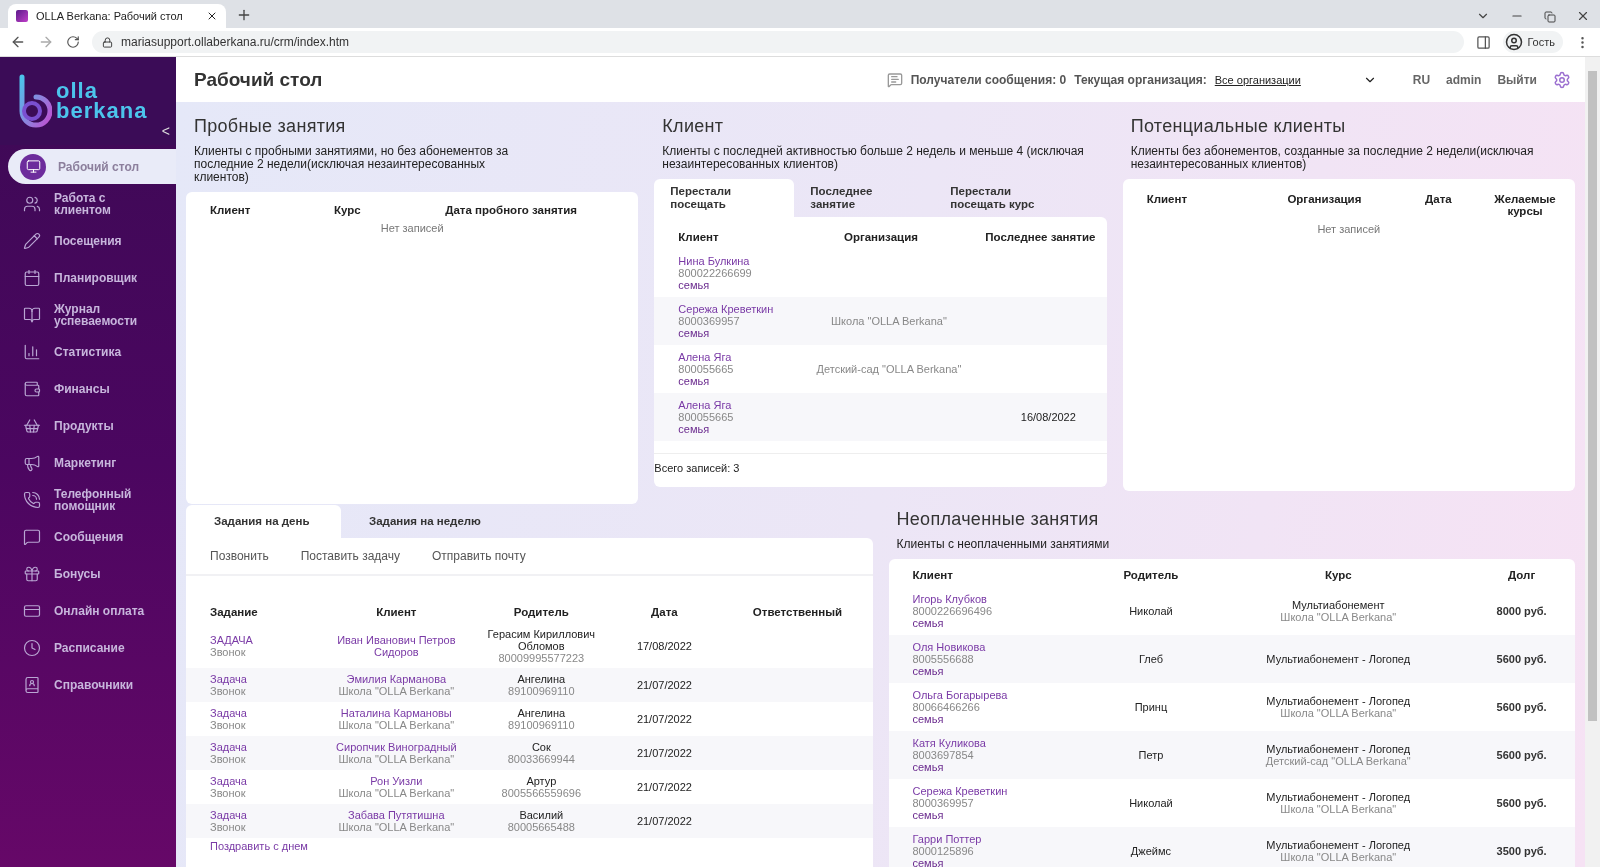  What do you see at coordinates (396, 747) in the screenshot?
I see `client-name-link: Сиропчик Виноградный` at bounding box center [396, 747].